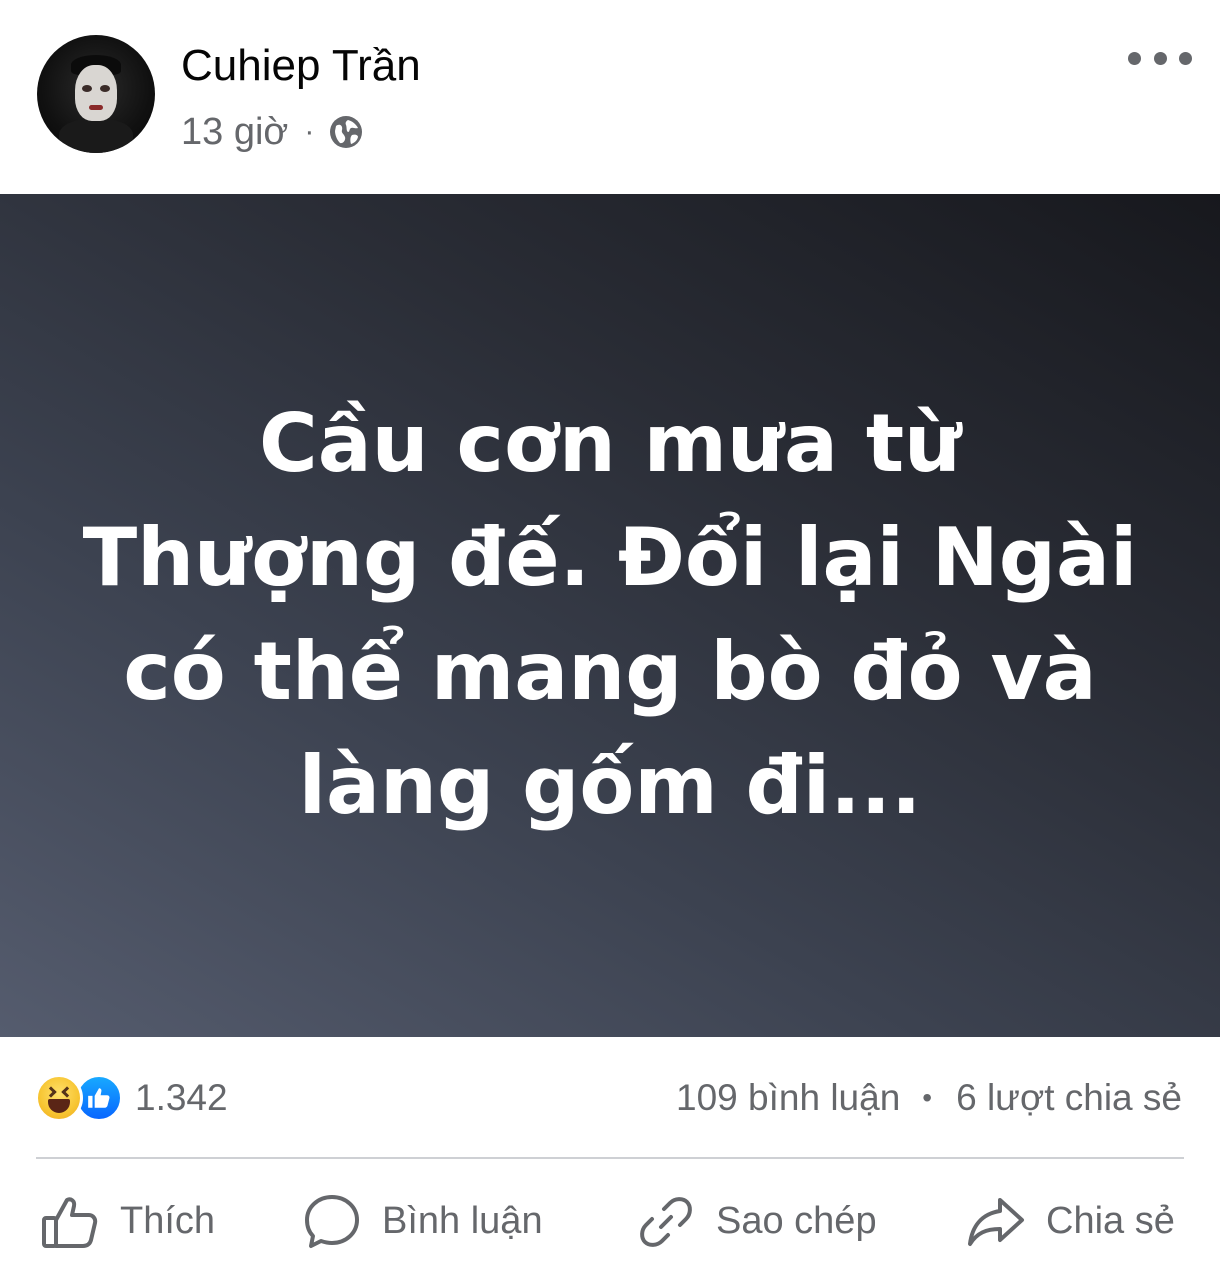  I want to click on engagement-counts: 109 bình luận • 6 lượt chia sẻ, so click(929, 1098).